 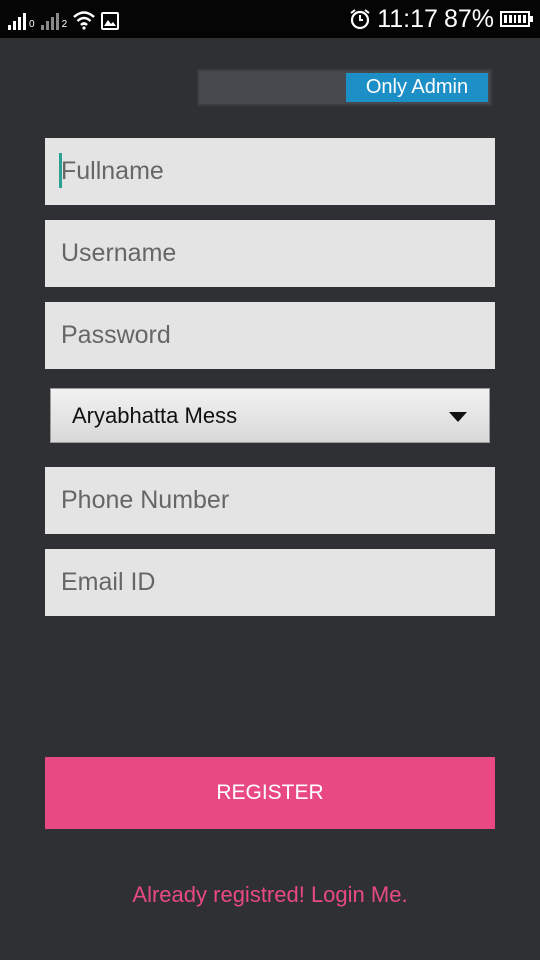 What do you see at coordinates (32, 24) in the screenshot?
I see `sim1-mark: 0` at bounding box center [32, 24].